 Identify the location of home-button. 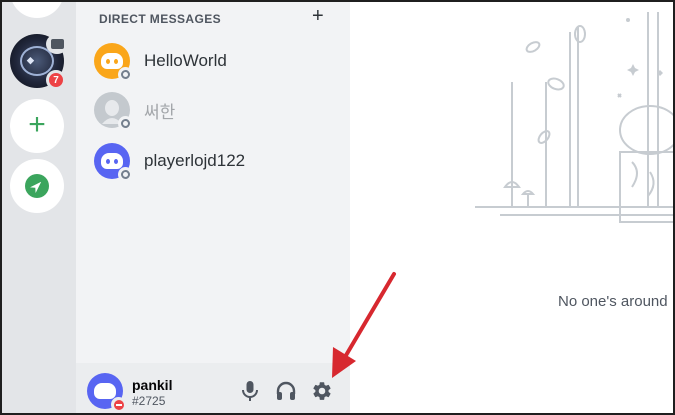
(37, 10).